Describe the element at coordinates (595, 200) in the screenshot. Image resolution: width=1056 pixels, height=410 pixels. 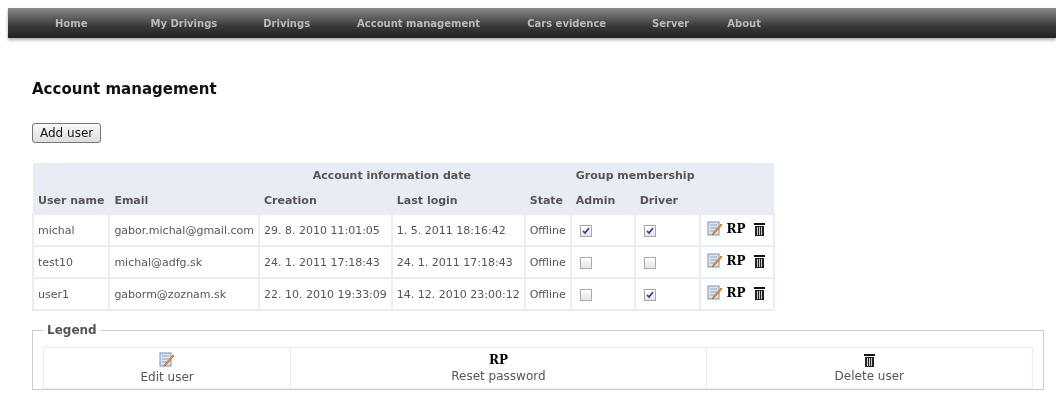
I see `column-header: Admin` at that location.